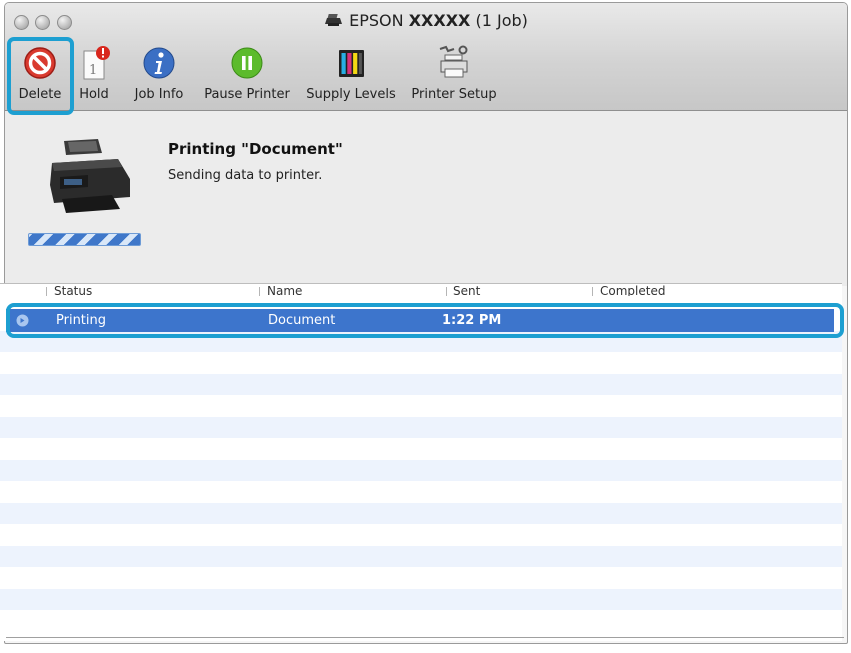  Describe the element at coordinates (518, 290) in the screenshot. I see `column-header-sent: Sent` at that location.